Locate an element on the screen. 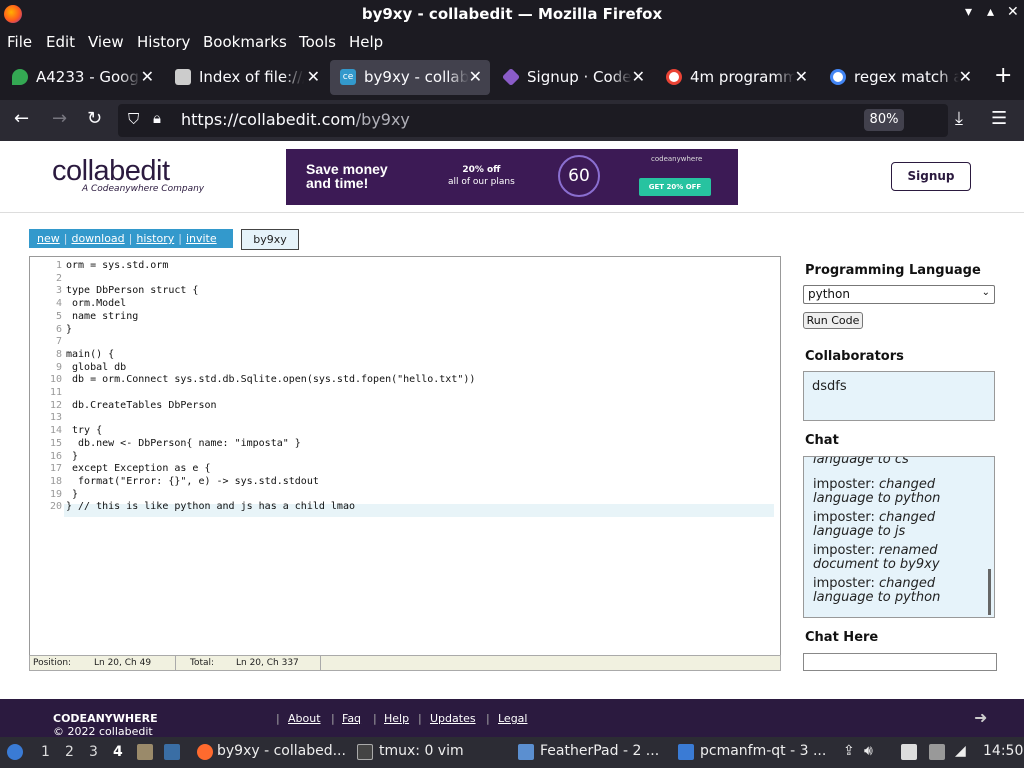 The width and height of the screenshot is (1024, 768). code-line: db.CreateTables DbPerson is located at coordinates (141, 406).